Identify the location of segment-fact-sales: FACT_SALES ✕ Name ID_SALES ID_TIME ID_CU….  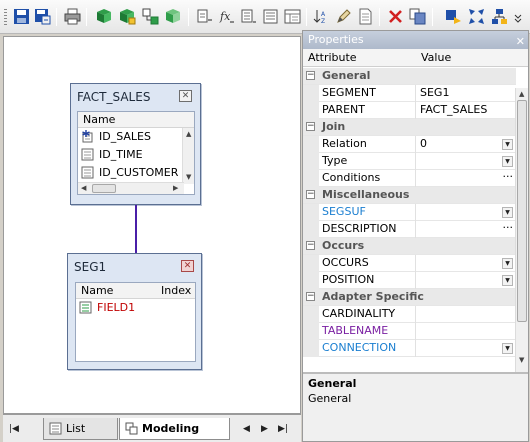
(135, 144).